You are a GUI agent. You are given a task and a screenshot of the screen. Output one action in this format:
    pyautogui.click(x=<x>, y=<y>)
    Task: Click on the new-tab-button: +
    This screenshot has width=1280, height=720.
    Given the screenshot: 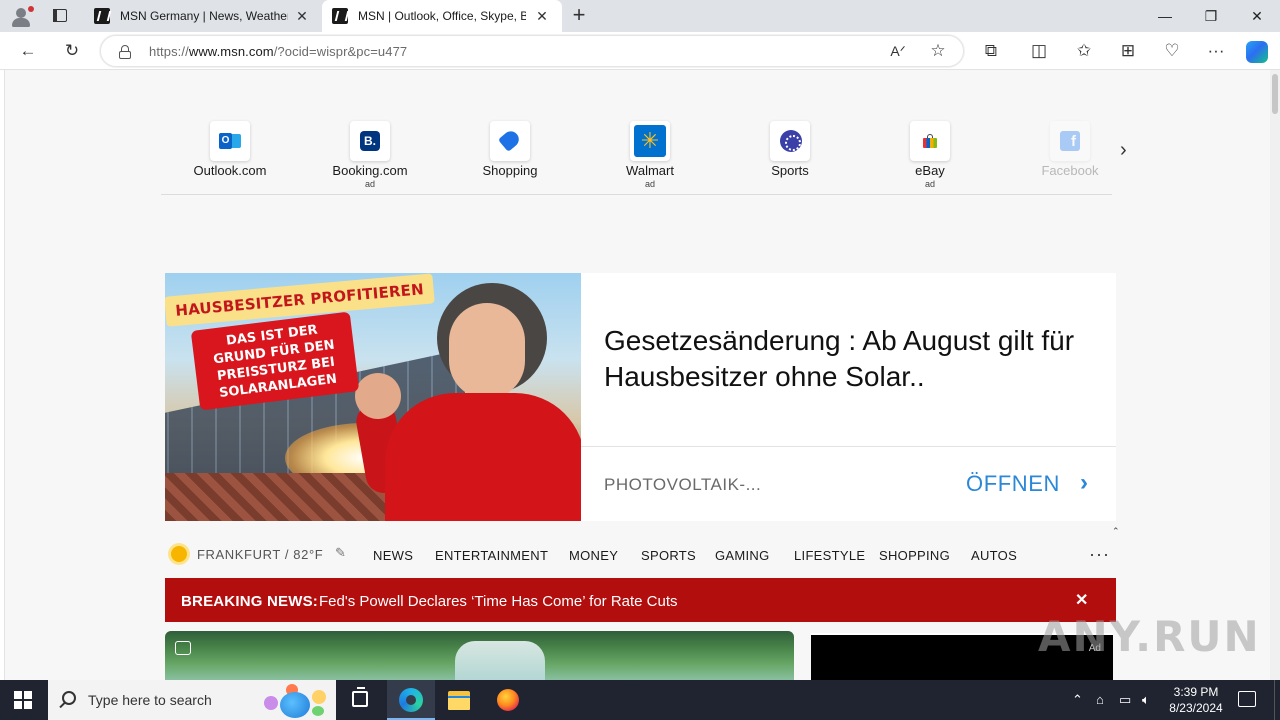 What is the action you would take?
    pyautogui.click(x=579, y=15)
    